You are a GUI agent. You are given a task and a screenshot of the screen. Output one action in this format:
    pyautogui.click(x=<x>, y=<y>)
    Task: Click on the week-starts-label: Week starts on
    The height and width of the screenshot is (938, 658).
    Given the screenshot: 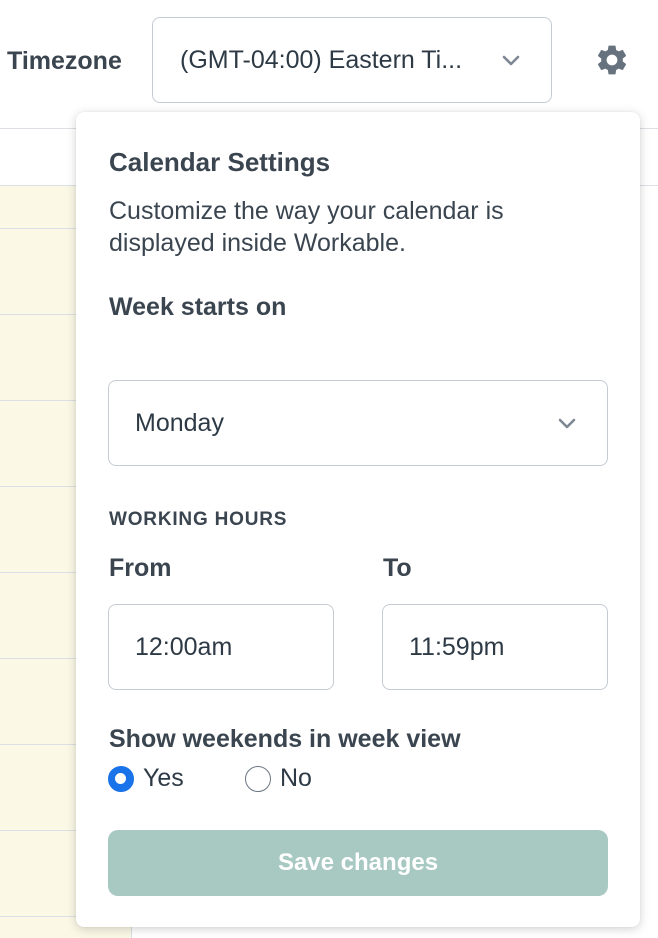 What is the action you would take?
    pyautogui.click(x=198, y=307)
    